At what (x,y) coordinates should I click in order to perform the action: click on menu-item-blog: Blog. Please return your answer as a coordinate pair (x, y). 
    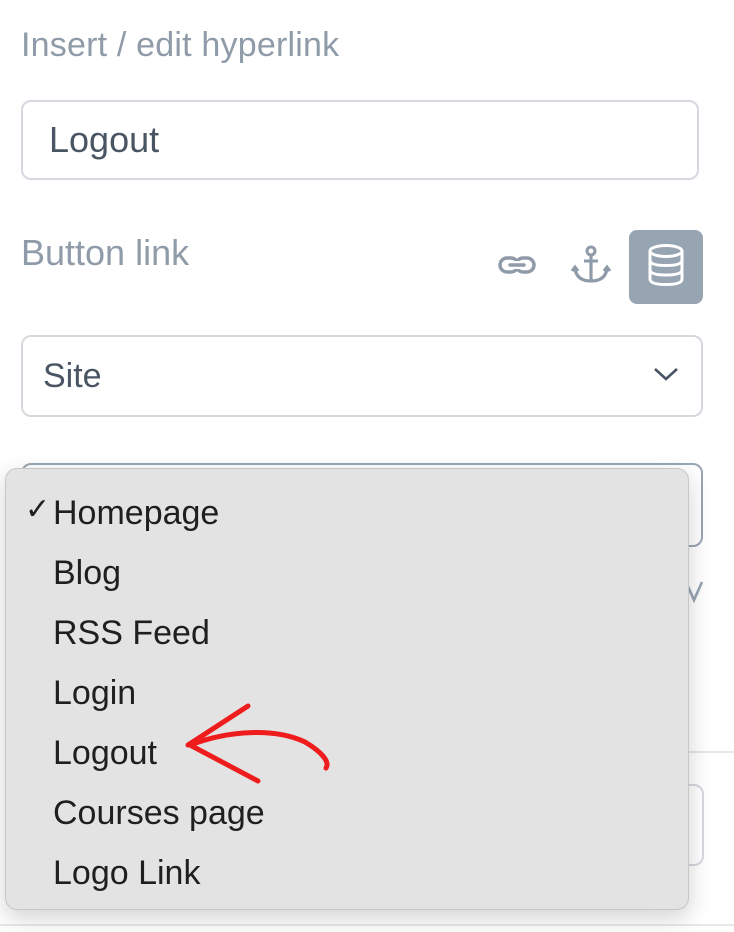
    Looking at the image, I should click on (347, 574).